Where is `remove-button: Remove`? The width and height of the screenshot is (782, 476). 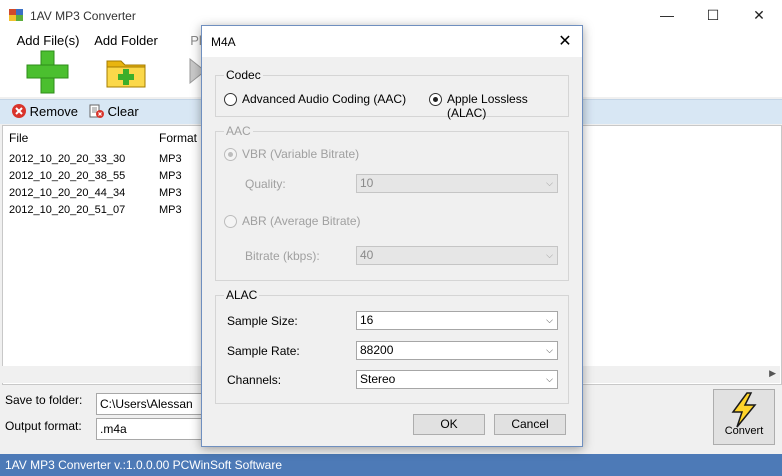
remove-button: Remove is located at coordinates (45, 111).